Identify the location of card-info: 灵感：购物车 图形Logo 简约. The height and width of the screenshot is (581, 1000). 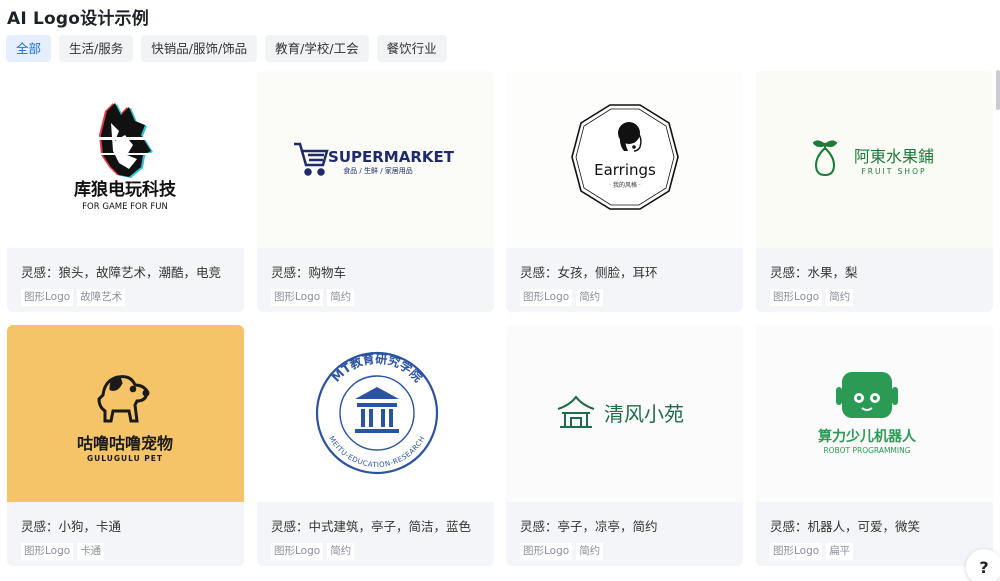
(375, 280).